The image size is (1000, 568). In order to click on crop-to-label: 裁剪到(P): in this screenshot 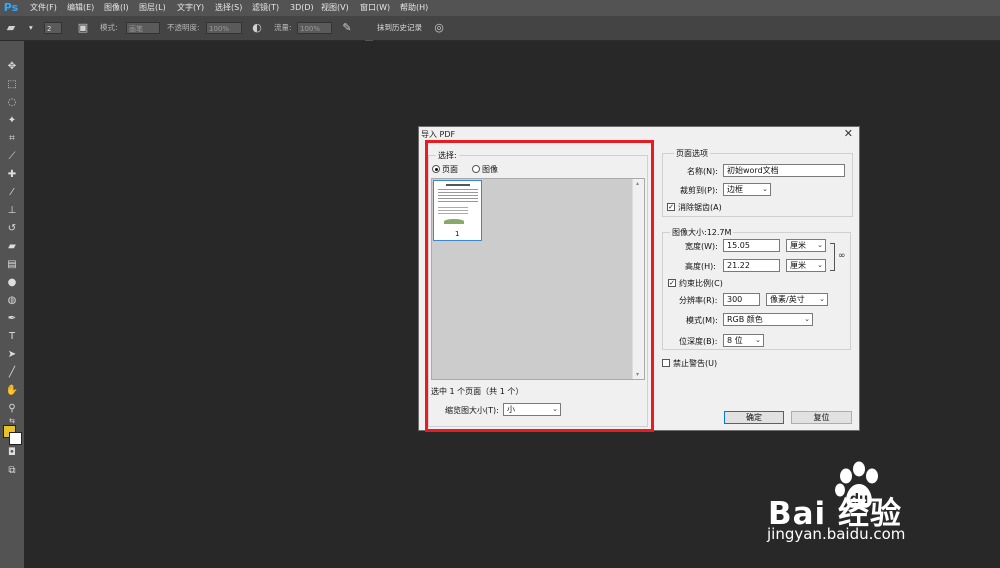, I will do `click(699, 190)`.